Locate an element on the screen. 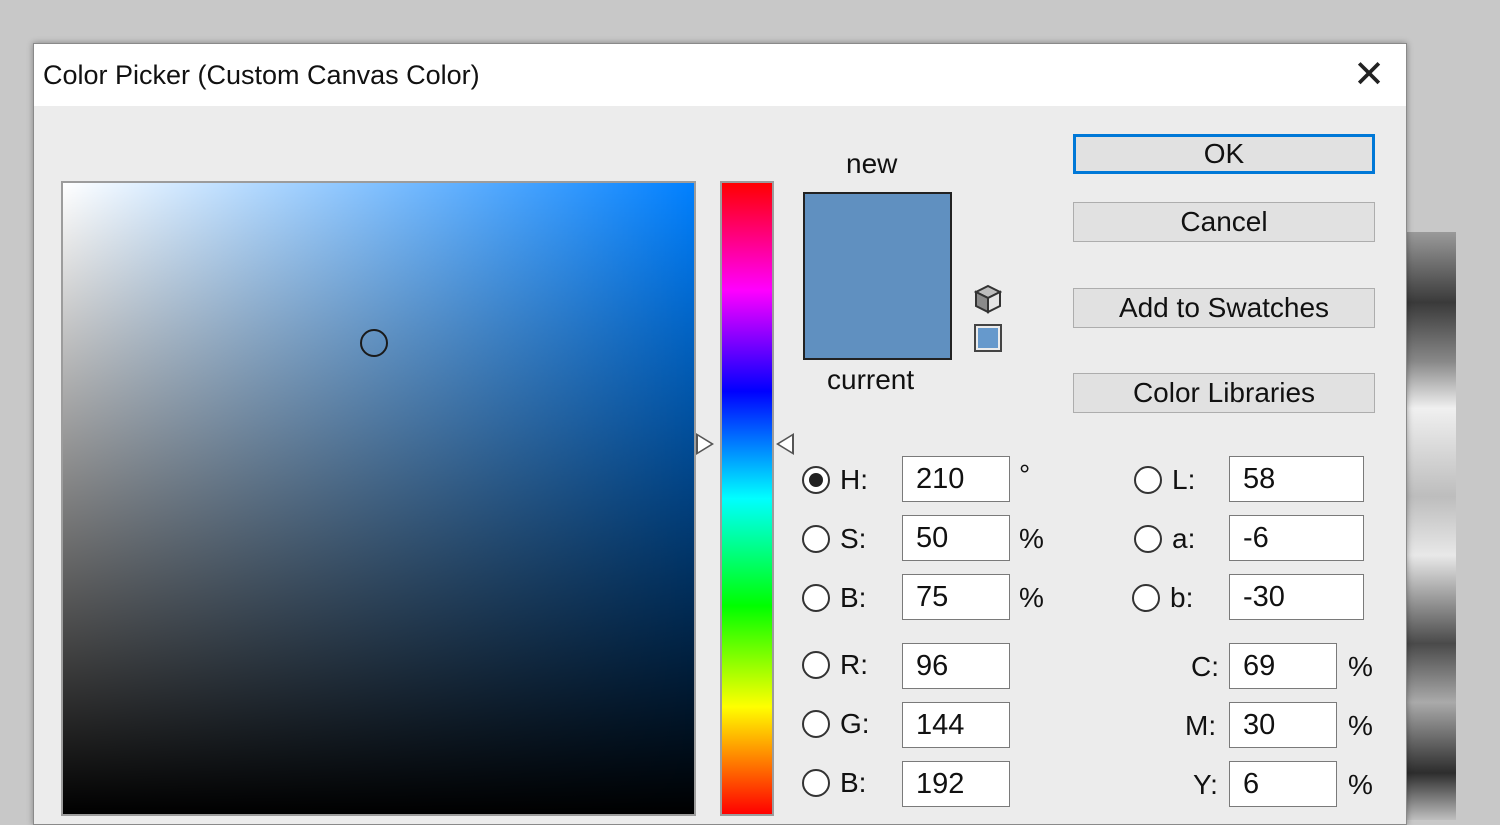 Image resolution: width=1500 pixels, height=825 pixels. red-label: R: is located at coordinates (854, 664).